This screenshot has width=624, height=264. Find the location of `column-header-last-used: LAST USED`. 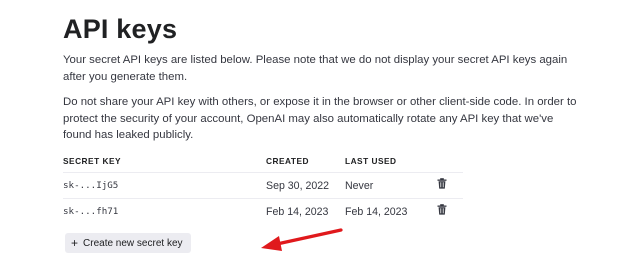

column-header-last-used: LAST USED is located at coordinates (391, 161).